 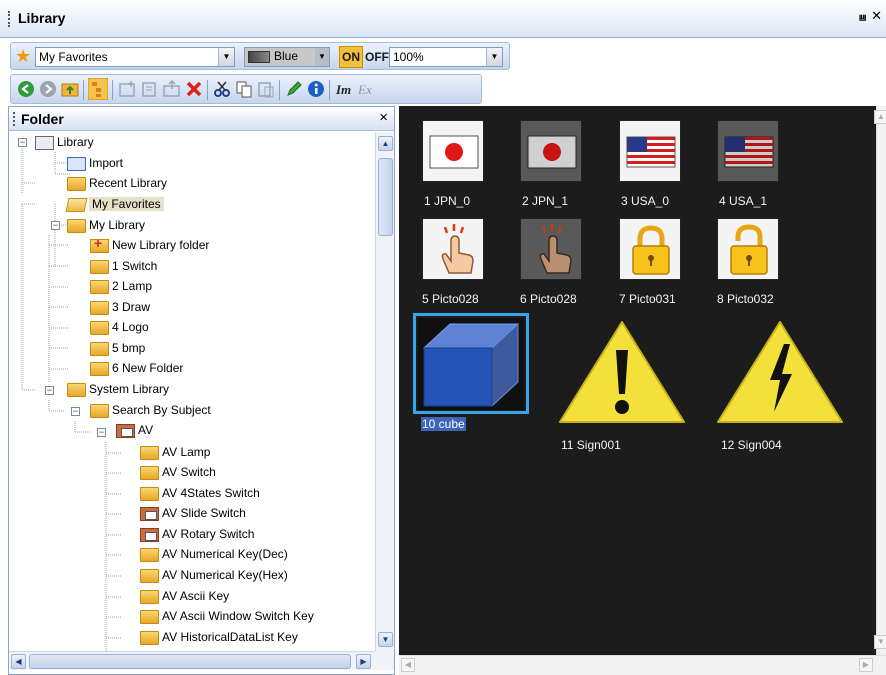 I want to click on tree-item-my-library: My Library, so click(x=106, y=225).